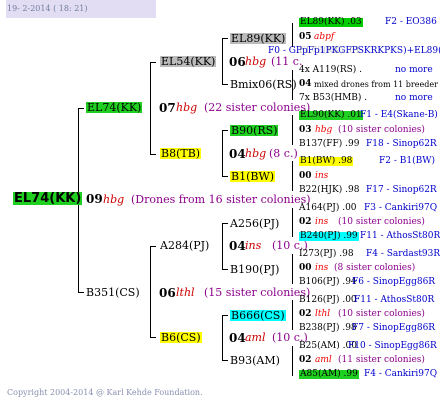  I want to click on g6-generation: 00, so click(305, 268).